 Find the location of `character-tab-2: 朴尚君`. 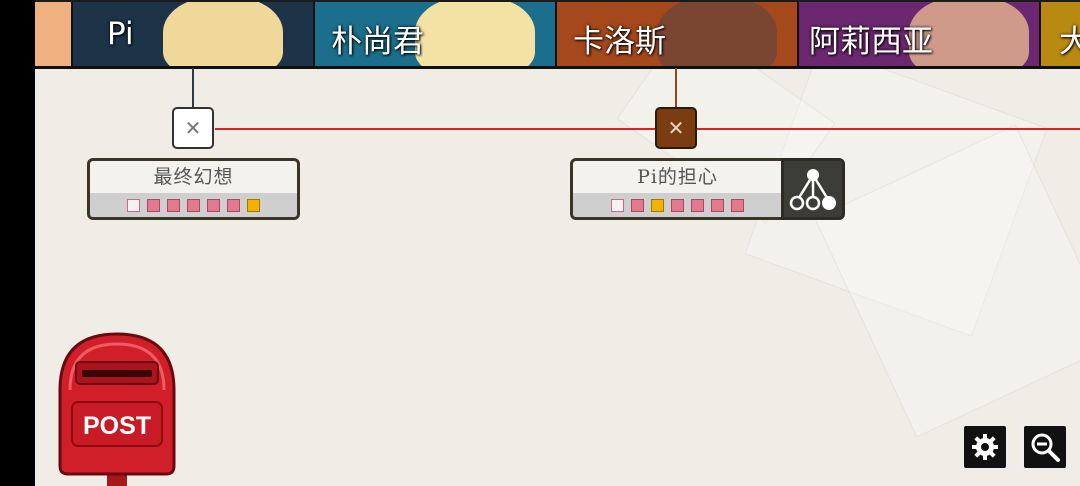

character-tab-2: 朴尚君 is located at coordinates (436, 34).